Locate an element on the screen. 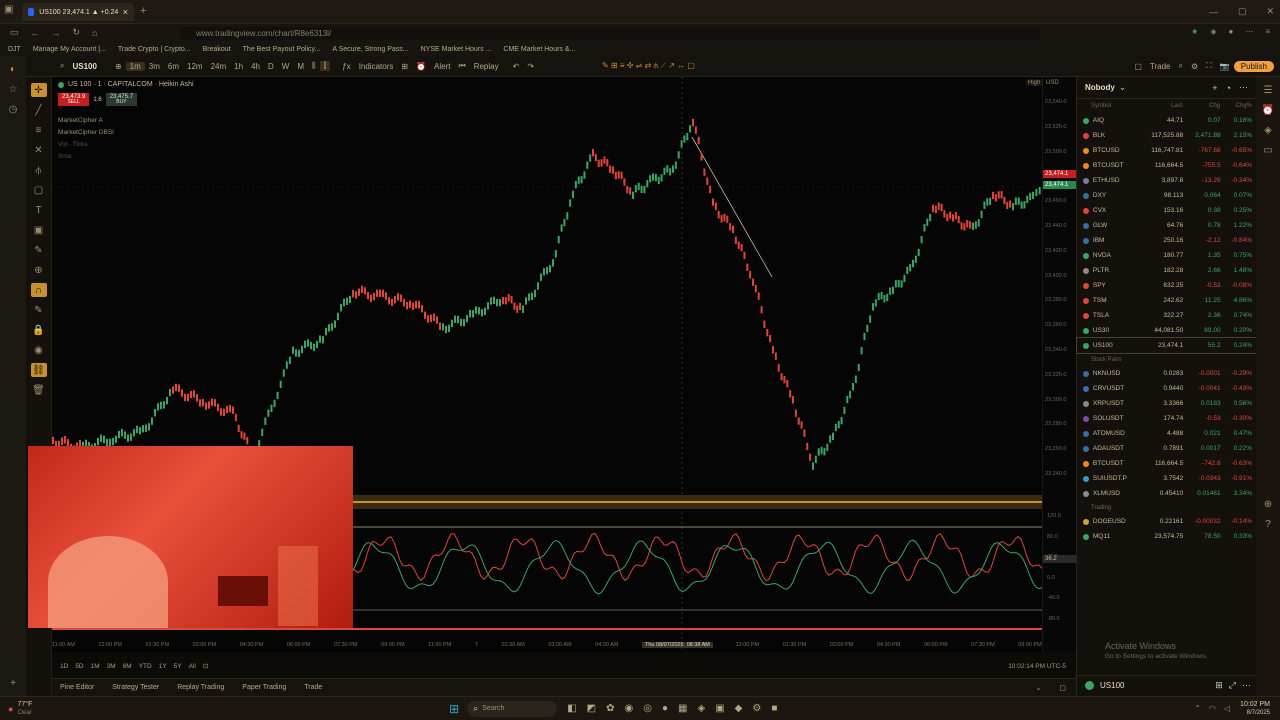  interval-1m: 1m is located at coordinates (135, 66).